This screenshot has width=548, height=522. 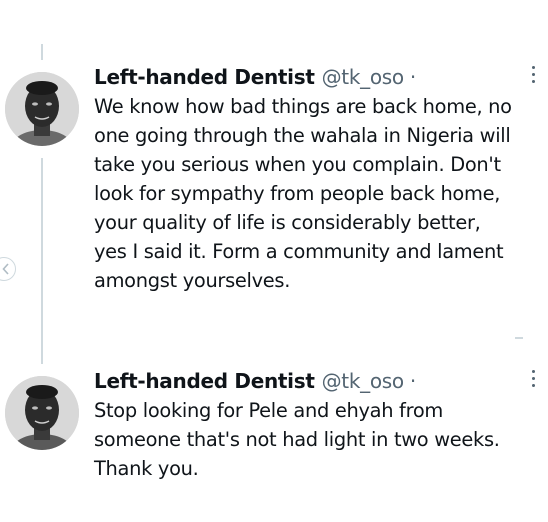 I want to click on tweet-text-line: We know how bad things are back home, no, so click(x=303, y=106).